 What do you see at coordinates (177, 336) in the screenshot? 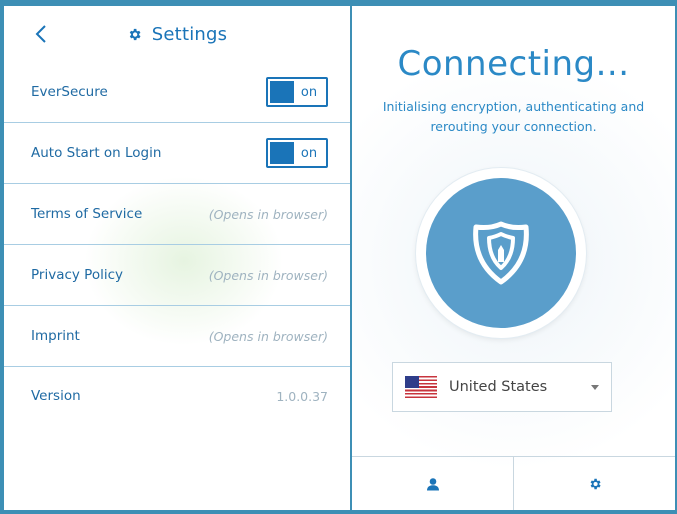
I see `imprint-link: Imprint (Opens in browser)` at bounding box center [177, 336].